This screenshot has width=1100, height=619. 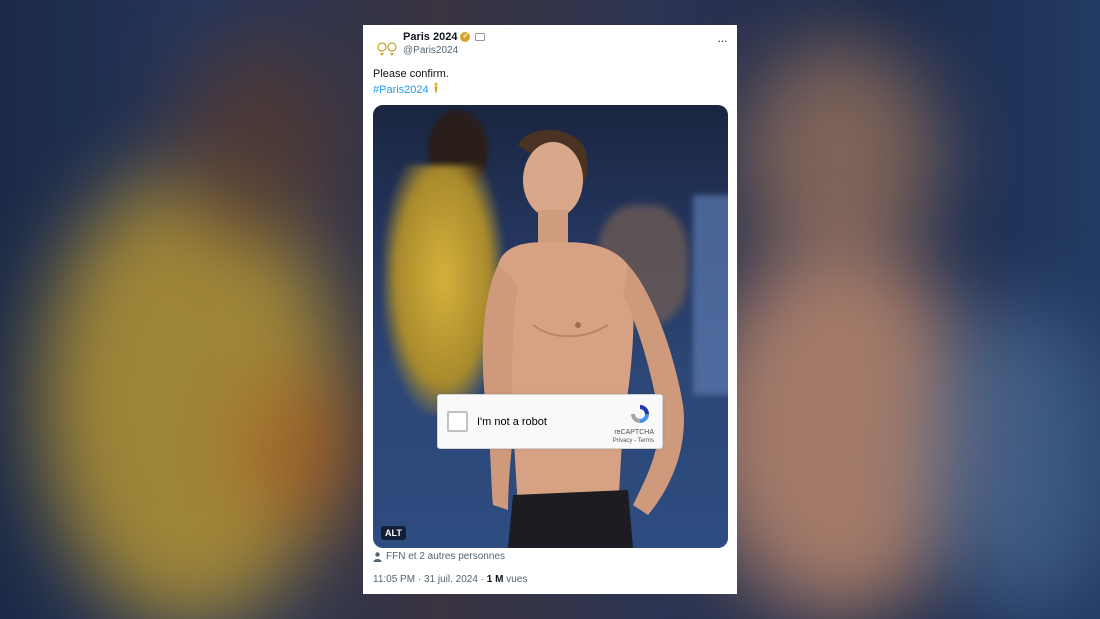 What do you see at coordinates (465, 37) in the screenshot?
I see `verified-badge-icon: ✓` at bounding box center [465, 37].